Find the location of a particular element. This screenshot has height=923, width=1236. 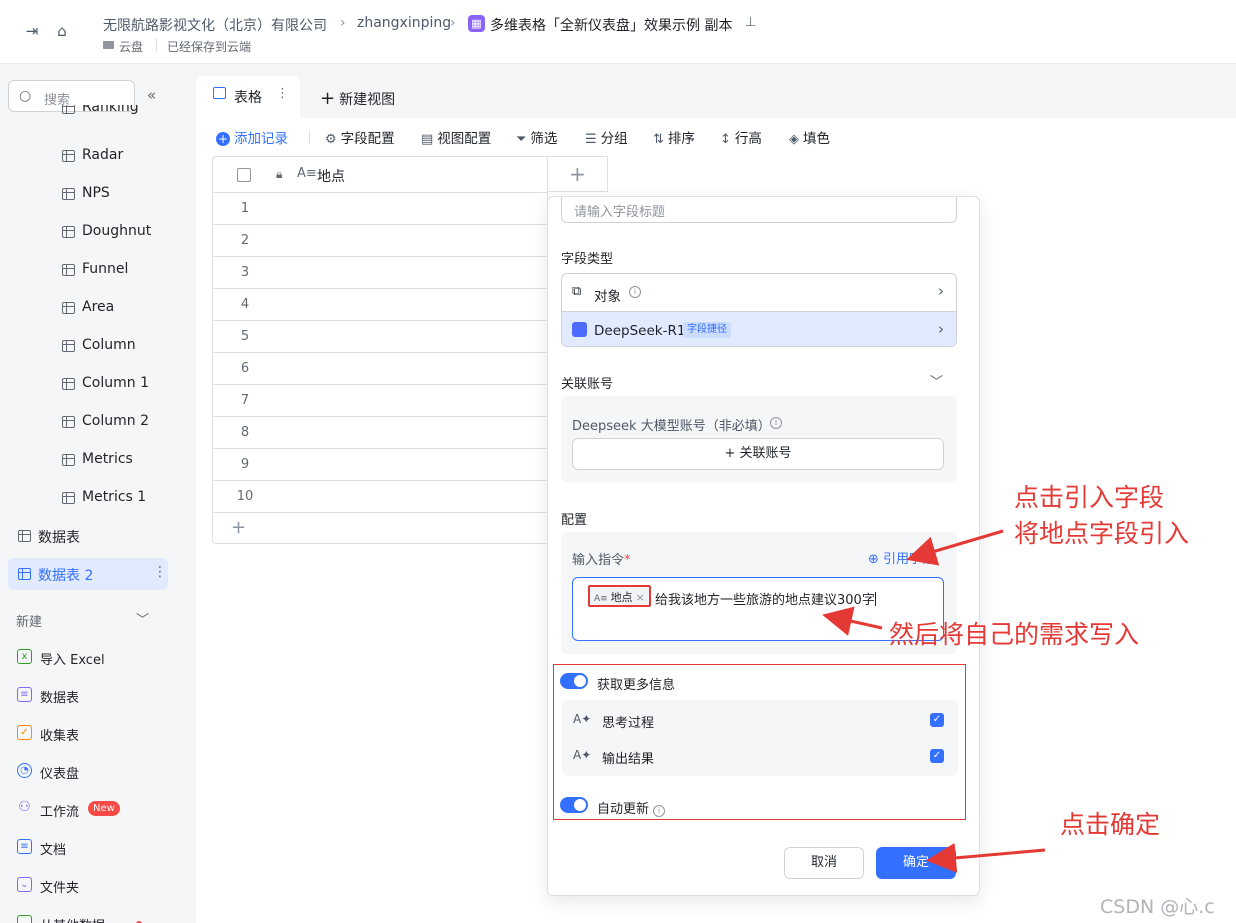

import-icon is located at coordinates (24, 919).